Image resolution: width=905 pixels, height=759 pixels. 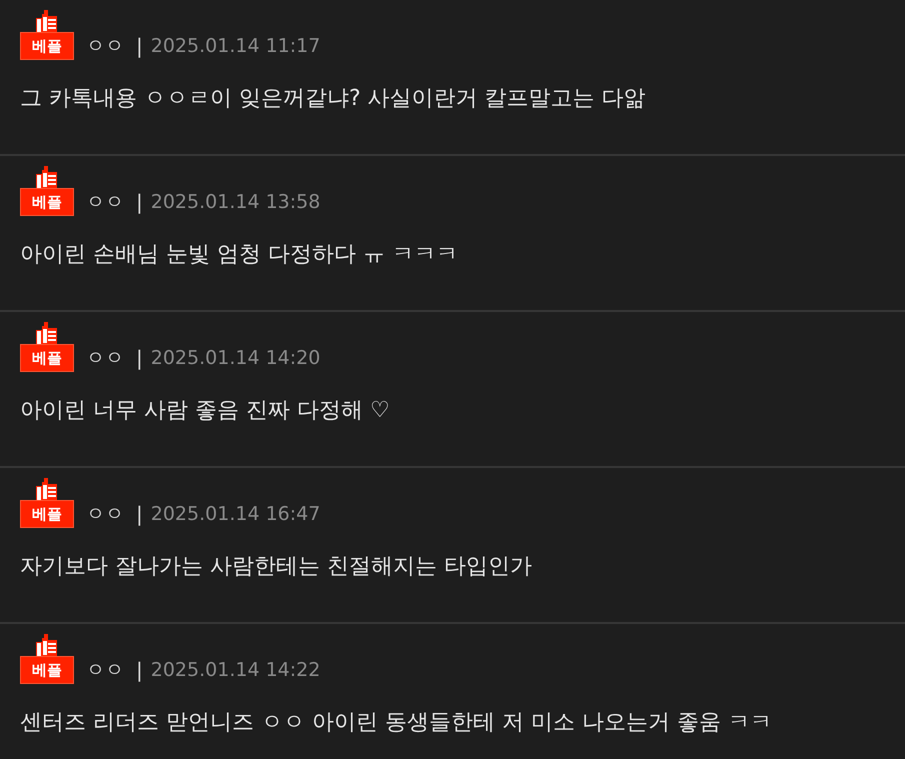 What do you see at coordinates (235, 514) in the screenshot?
I see `comment-date: 2025.01.14 16:47` at bounding box center [235, 514].